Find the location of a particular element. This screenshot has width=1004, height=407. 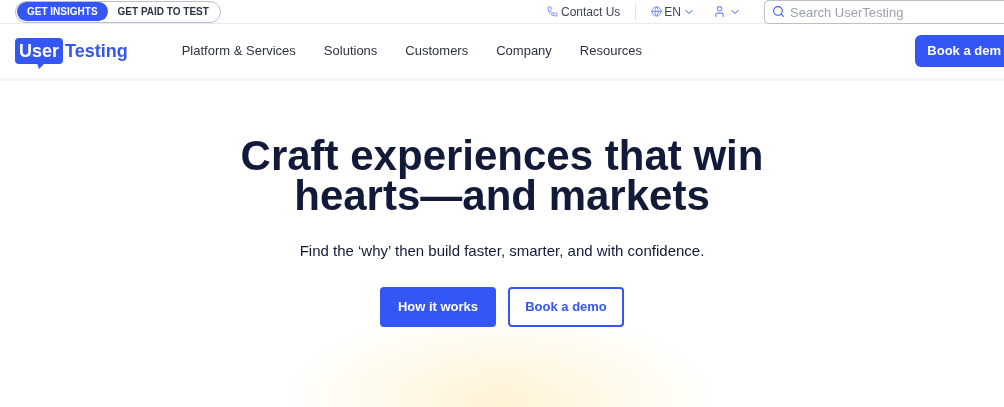

hero-subtitle: Find the ‘why’ then build faster, smarter, and with confidence. is located at coordinates (502, 251).